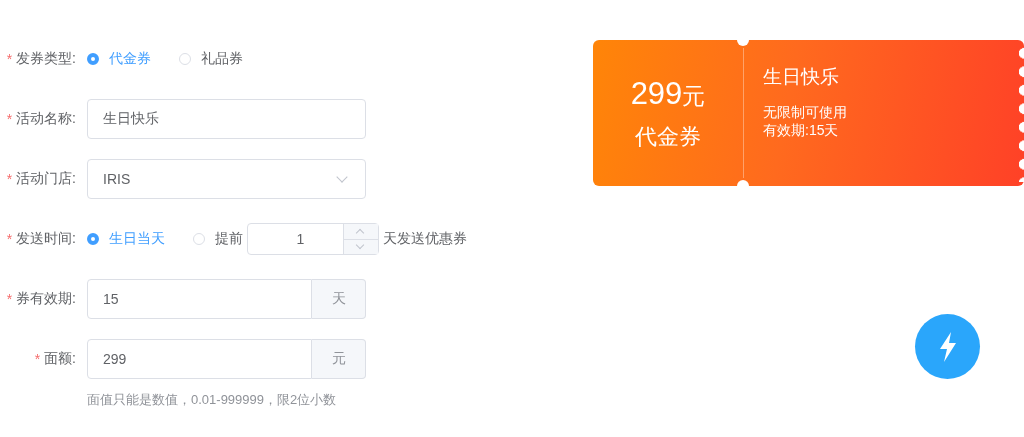 Image resolution: width=1024 pixels, height=437 pixels. I want to click on field-label: 活动门店:, so click(46, 179).